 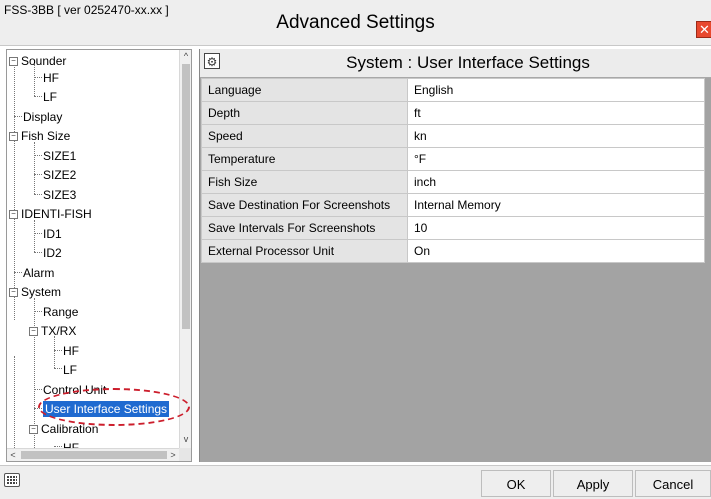 I want to click on setting-name: Fish Size, so click(x=304, y=182).